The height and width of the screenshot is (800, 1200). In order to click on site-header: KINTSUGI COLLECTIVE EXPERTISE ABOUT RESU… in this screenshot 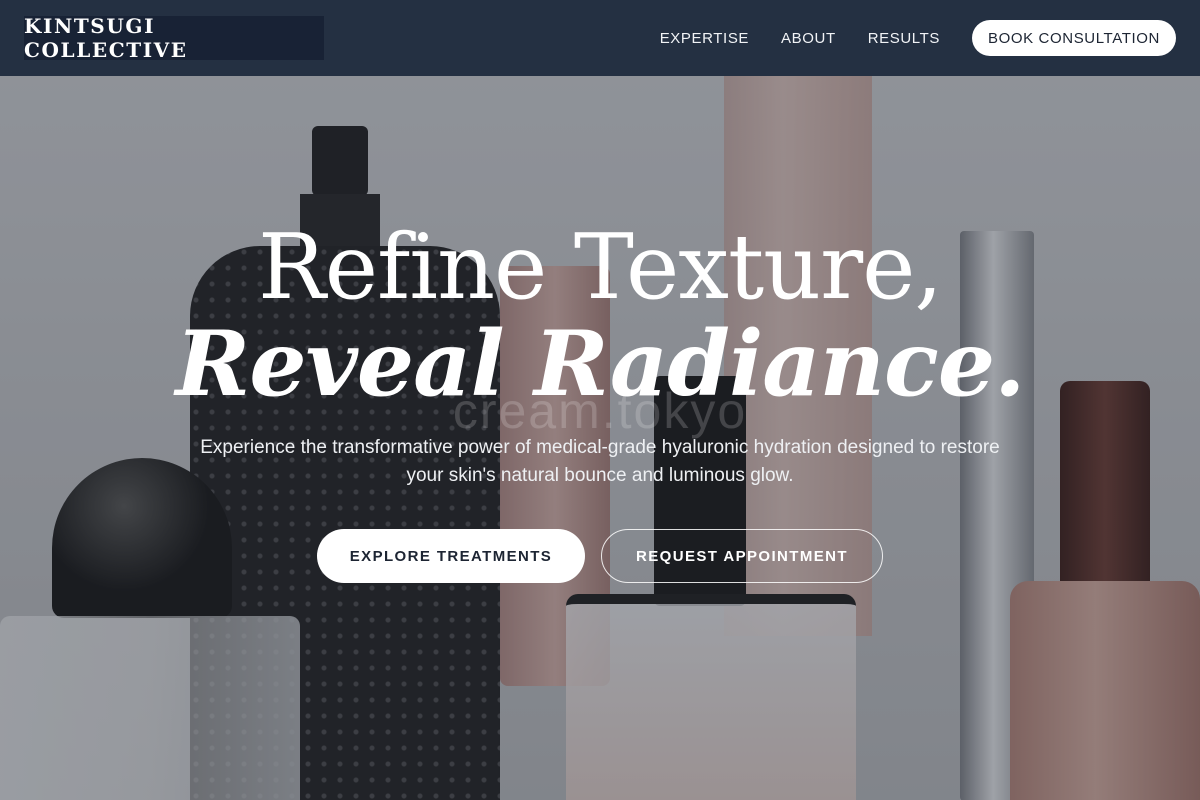, I will do `click(600, 38)`.